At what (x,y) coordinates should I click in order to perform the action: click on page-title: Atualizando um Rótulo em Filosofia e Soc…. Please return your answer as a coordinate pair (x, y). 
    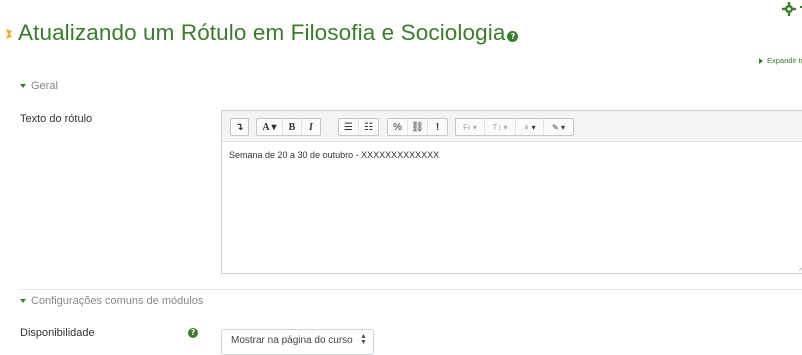
    Looking at the image, I should click on (262, 32).